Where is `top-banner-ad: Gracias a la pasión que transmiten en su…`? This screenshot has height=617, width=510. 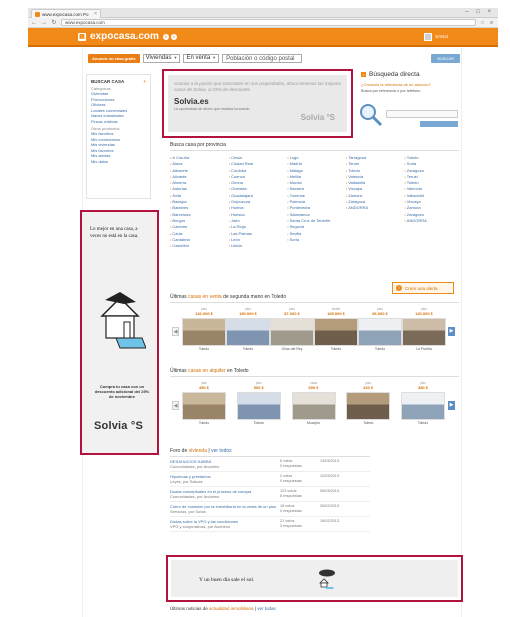
top-banner-ad: Gracias a la pasión que transmiten en su… is located at coordinates (257, 103).